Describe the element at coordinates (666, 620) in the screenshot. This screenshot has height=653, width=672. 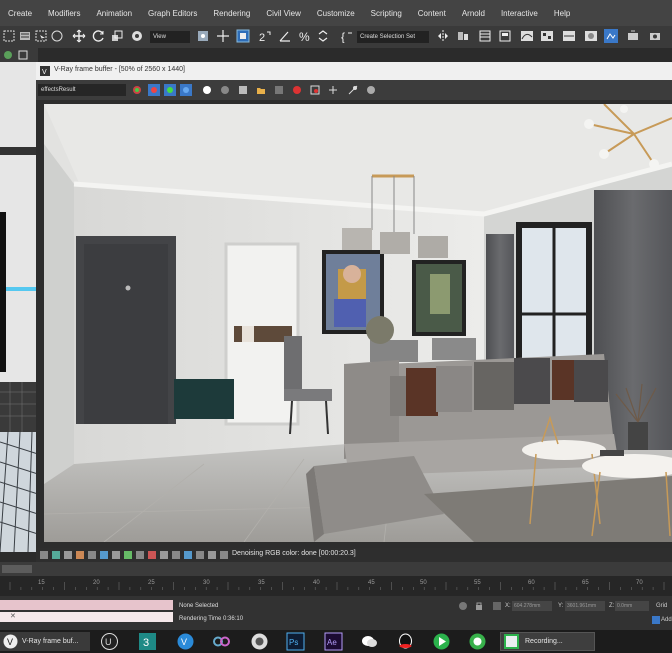
I see `add-time-tag-label: Add` at that location.